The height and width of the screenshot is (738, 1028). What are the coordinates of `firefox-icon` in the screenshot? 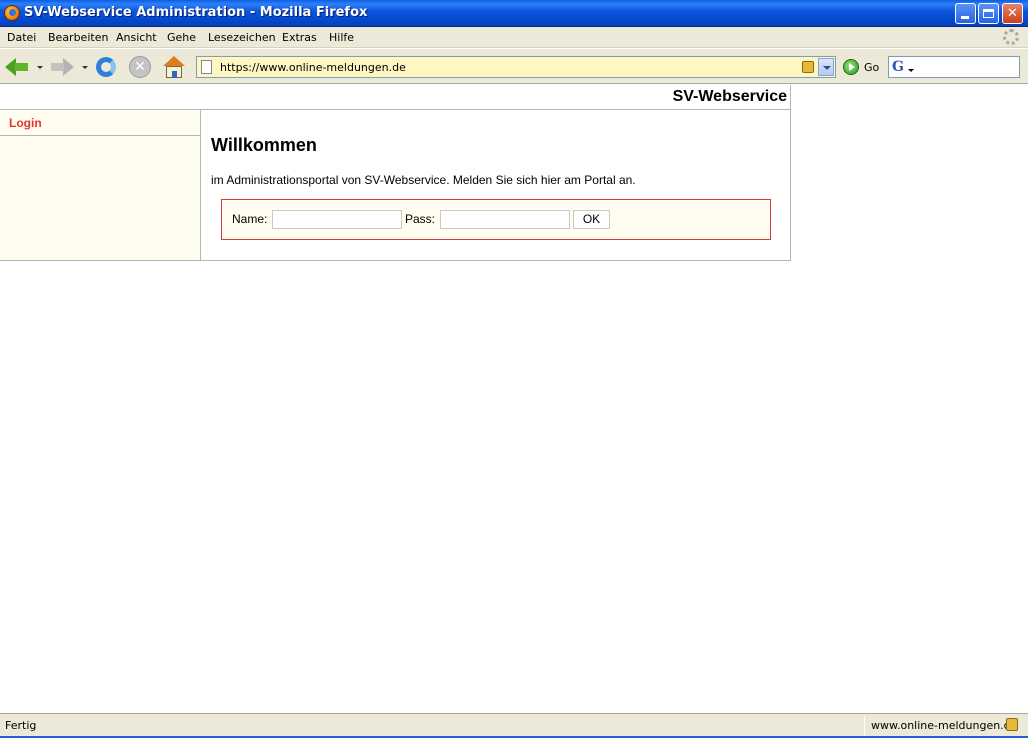 It's located at (12, 13).